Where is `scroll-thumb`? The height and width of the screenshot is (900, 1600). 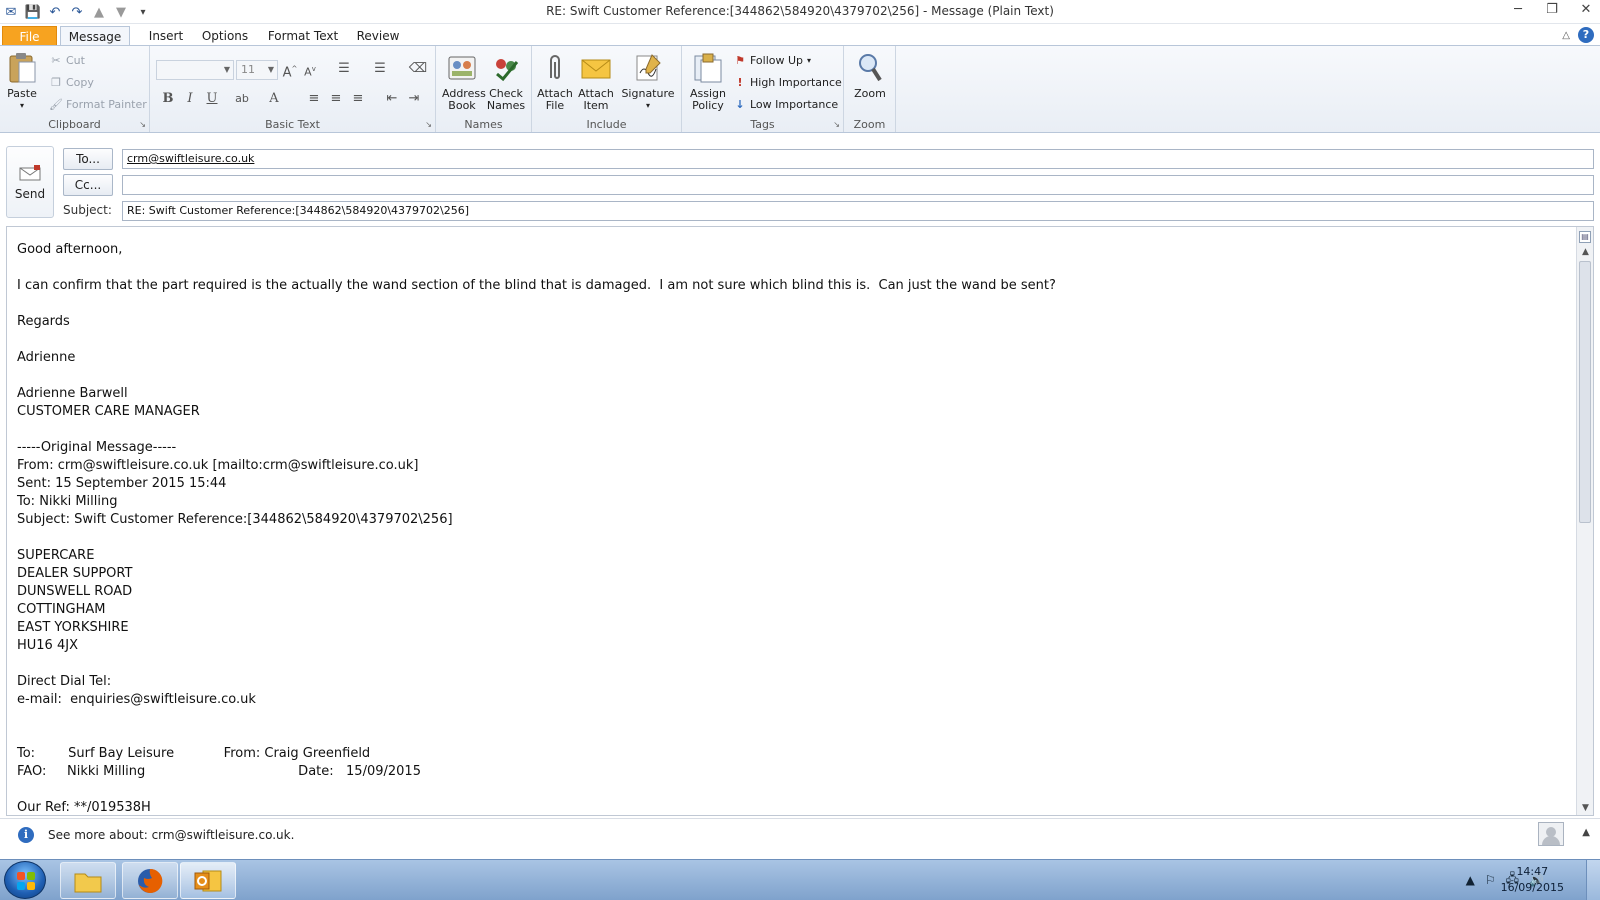 scroll-thumb is located at coordinates (1585, 392).